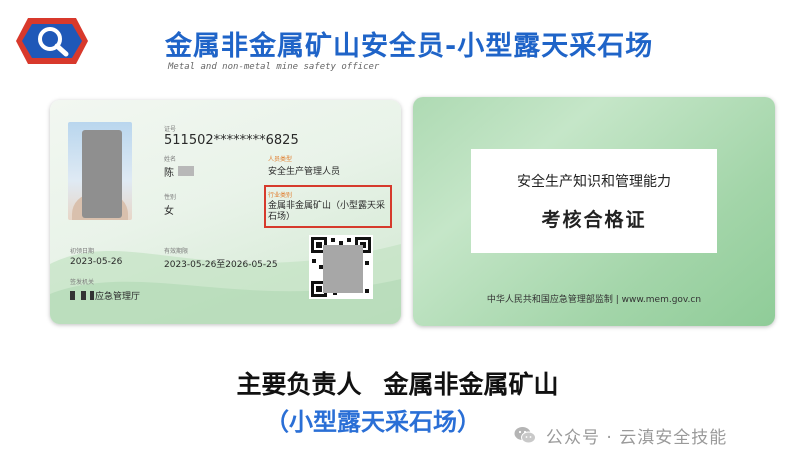 The width and height of the screenshot is (795, 449). What do you see at coordinates (327, 211) in the screenshot?
I see `industry-value: 金属非金属矿山（小型露天采石场）` at bounding box center [327, 211].